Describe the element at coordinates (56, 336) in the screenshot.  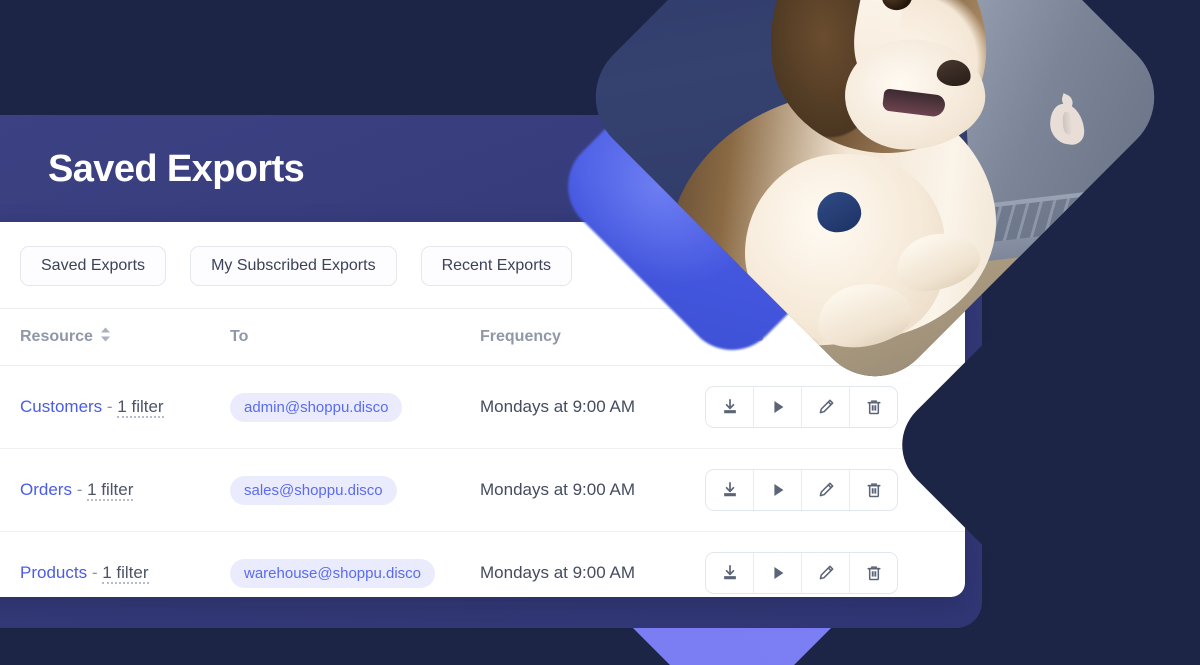
I see `column-header-resource-label: Resource` at that location.